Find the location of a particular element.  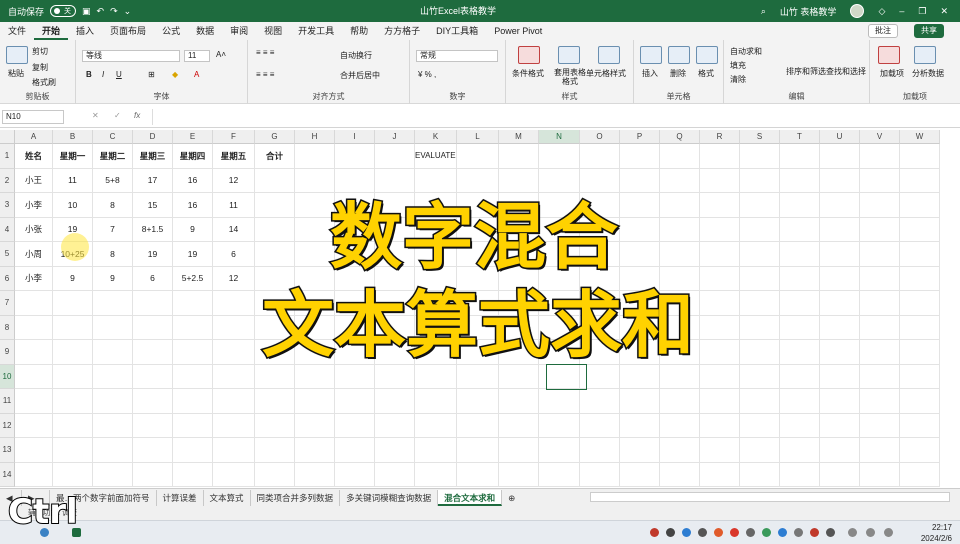

cell-n6 is located at coordinates (559, 278).